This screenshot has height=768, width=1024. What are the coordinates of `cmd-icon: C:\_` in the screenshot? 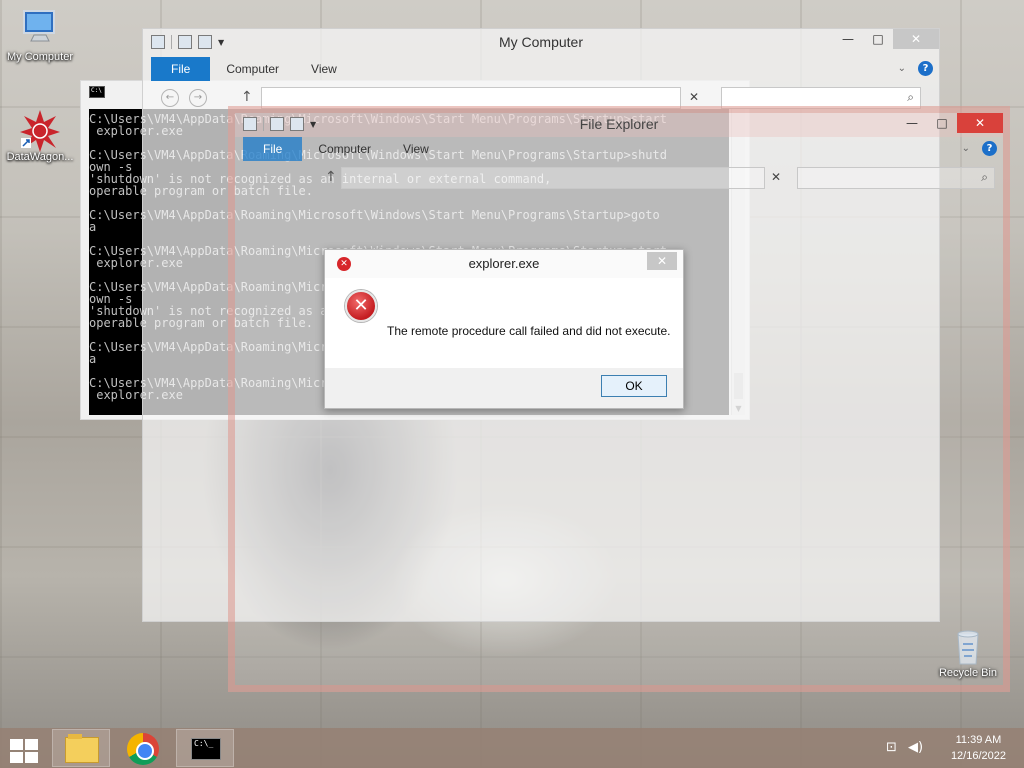 It's located at (206, 749).